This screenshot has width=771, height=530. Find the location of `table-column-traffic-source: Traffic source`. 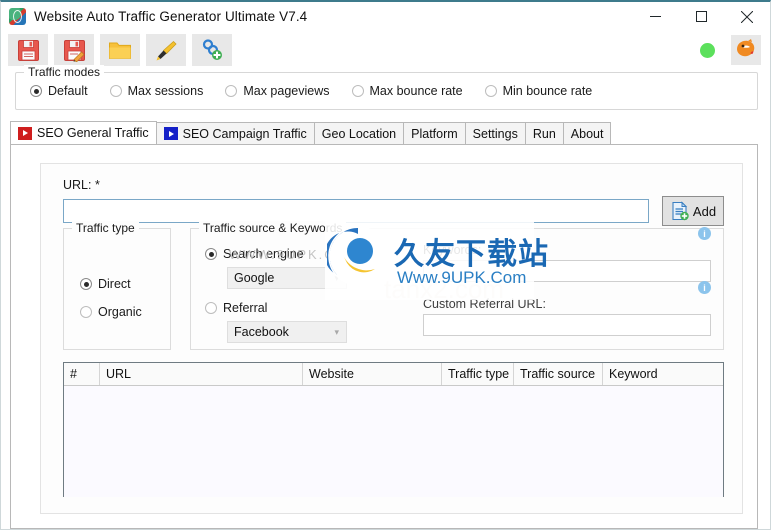

table-column-traffic-source: Traffic source is located at coordinates (558, 374).